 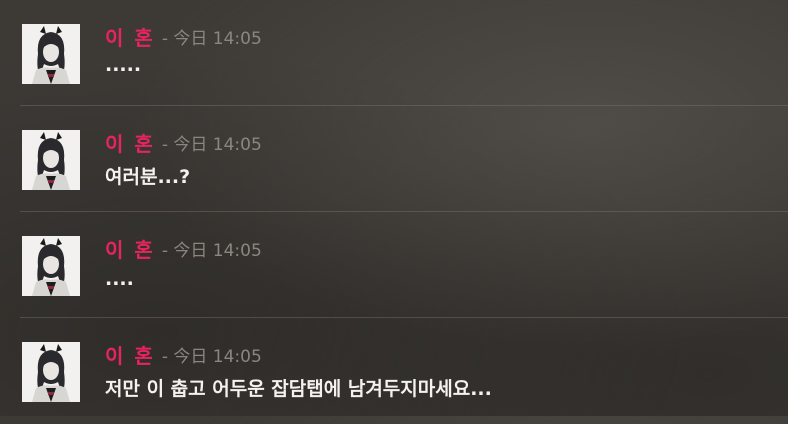 What do you see at coordinates (148, 177) in the screenshot?
I see `message-text: 여러분...?` at bounding box center [148, 177].